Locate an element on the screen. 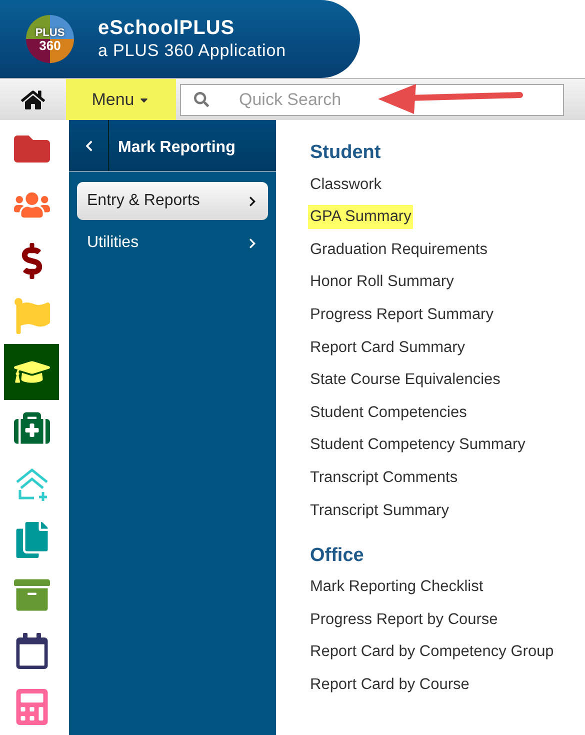 Image resolution: width=585 pixels, height=735 pixels. documents-icon is located at coordinates (32, 540).